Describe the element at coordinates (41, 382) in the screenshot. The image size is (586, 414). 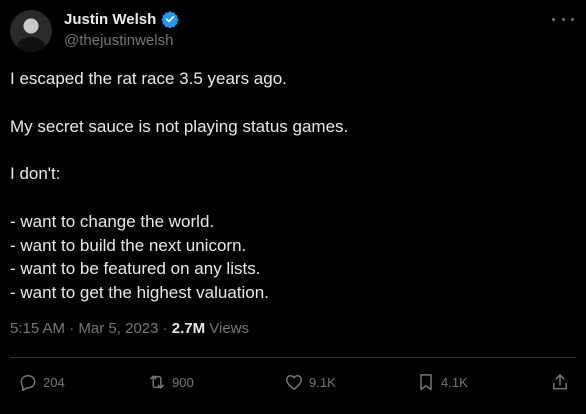
I see `reply-button: 204` at that location.